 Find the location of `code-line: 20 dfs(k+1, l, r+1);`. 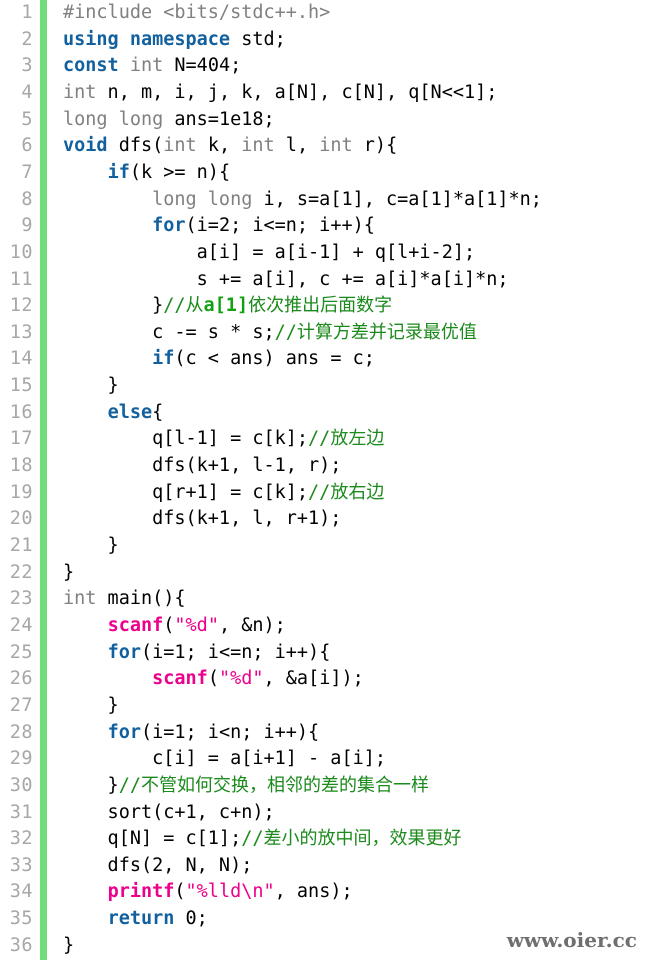

code-line: 20 dfs(k+1, l, r+1); is located at coordinates (322, 519).